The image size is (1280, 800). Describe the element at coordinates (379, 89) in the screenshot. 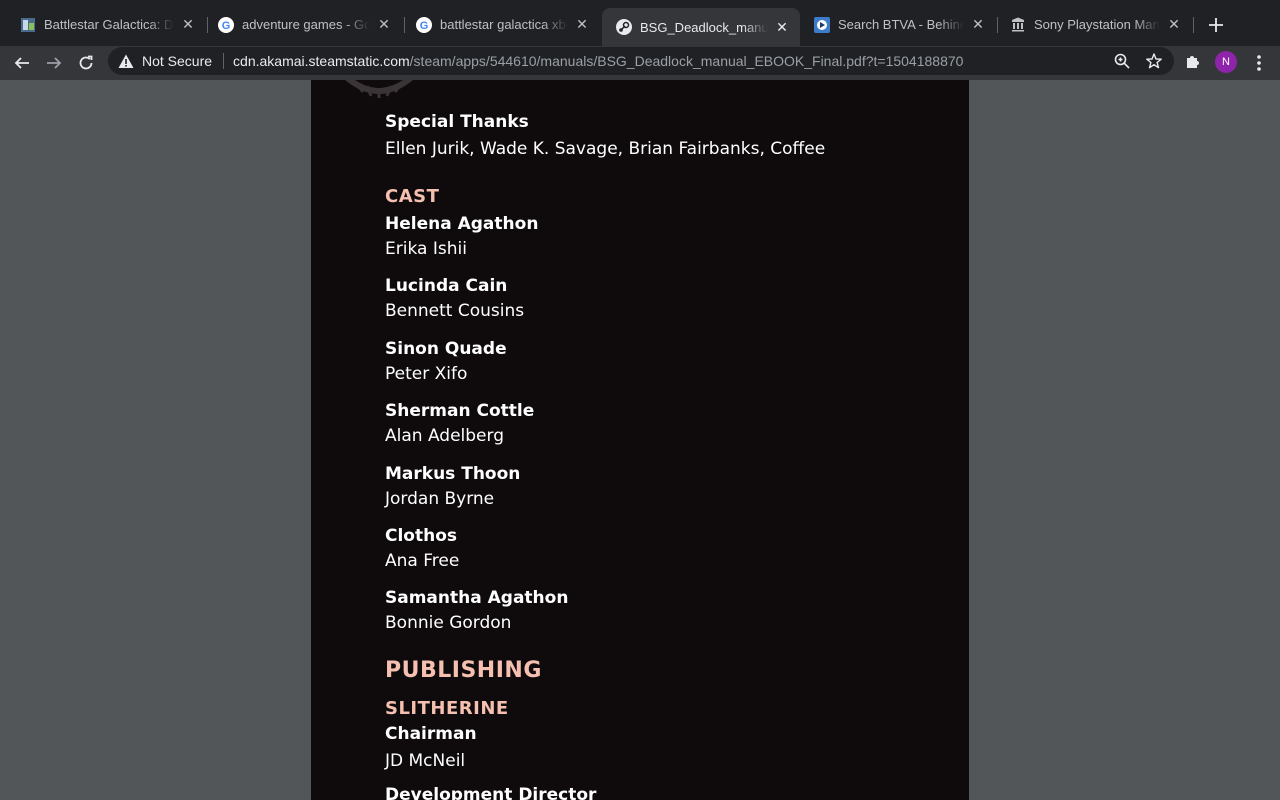

I see `emblem-icon` at that location.